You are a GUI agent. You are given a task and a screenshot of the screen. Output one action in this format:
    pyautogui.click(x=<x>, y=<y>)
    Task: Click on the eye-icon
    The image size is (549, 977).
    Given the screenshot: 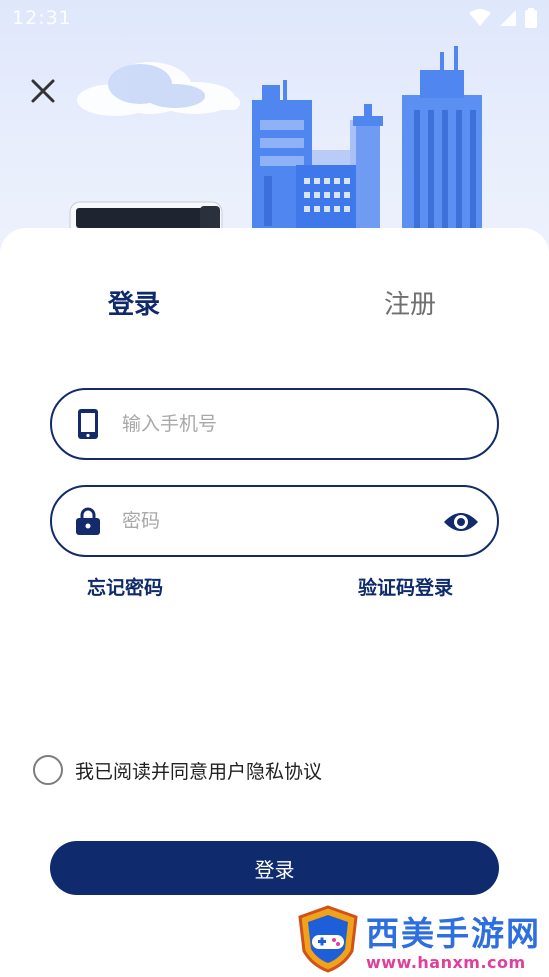 What is the action you would take?
    pyautogui.click(x=461, y=522)
    